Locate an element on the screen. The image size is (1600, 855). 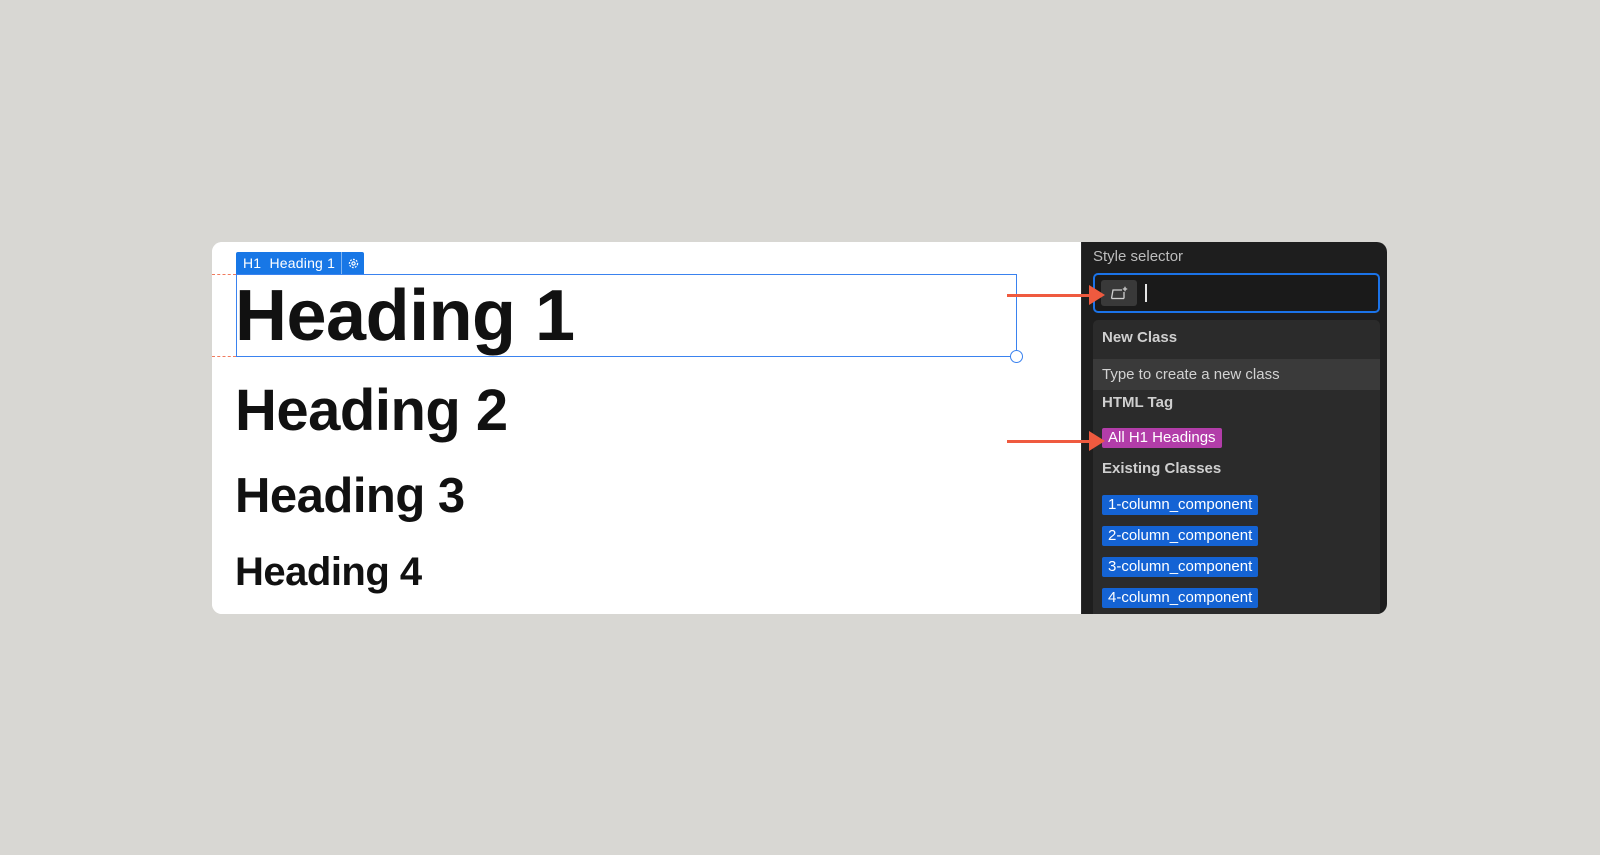
annotation-arrow-html-tag is located at coordinates (1056, 441).